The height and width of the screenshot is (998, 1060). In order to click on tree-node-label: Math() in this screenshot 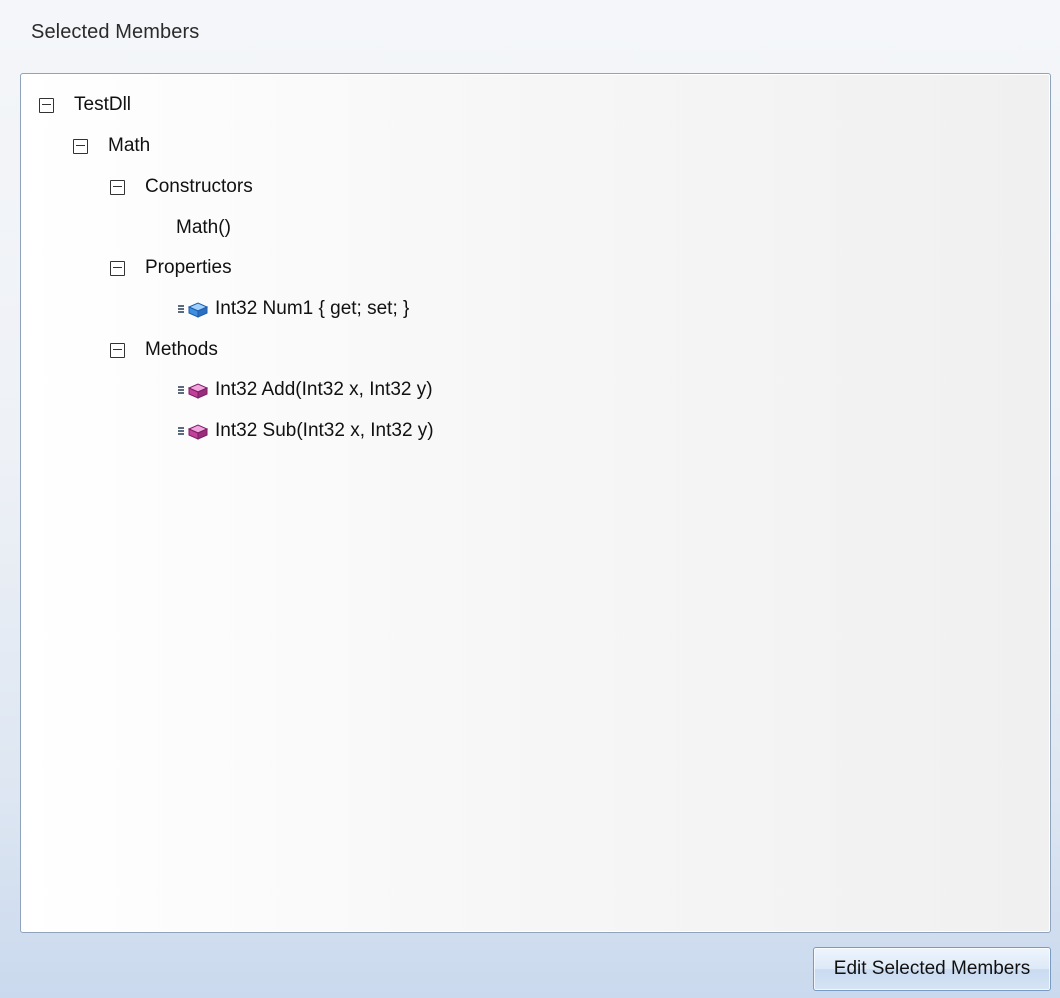, I will do `click(203, 227)`.